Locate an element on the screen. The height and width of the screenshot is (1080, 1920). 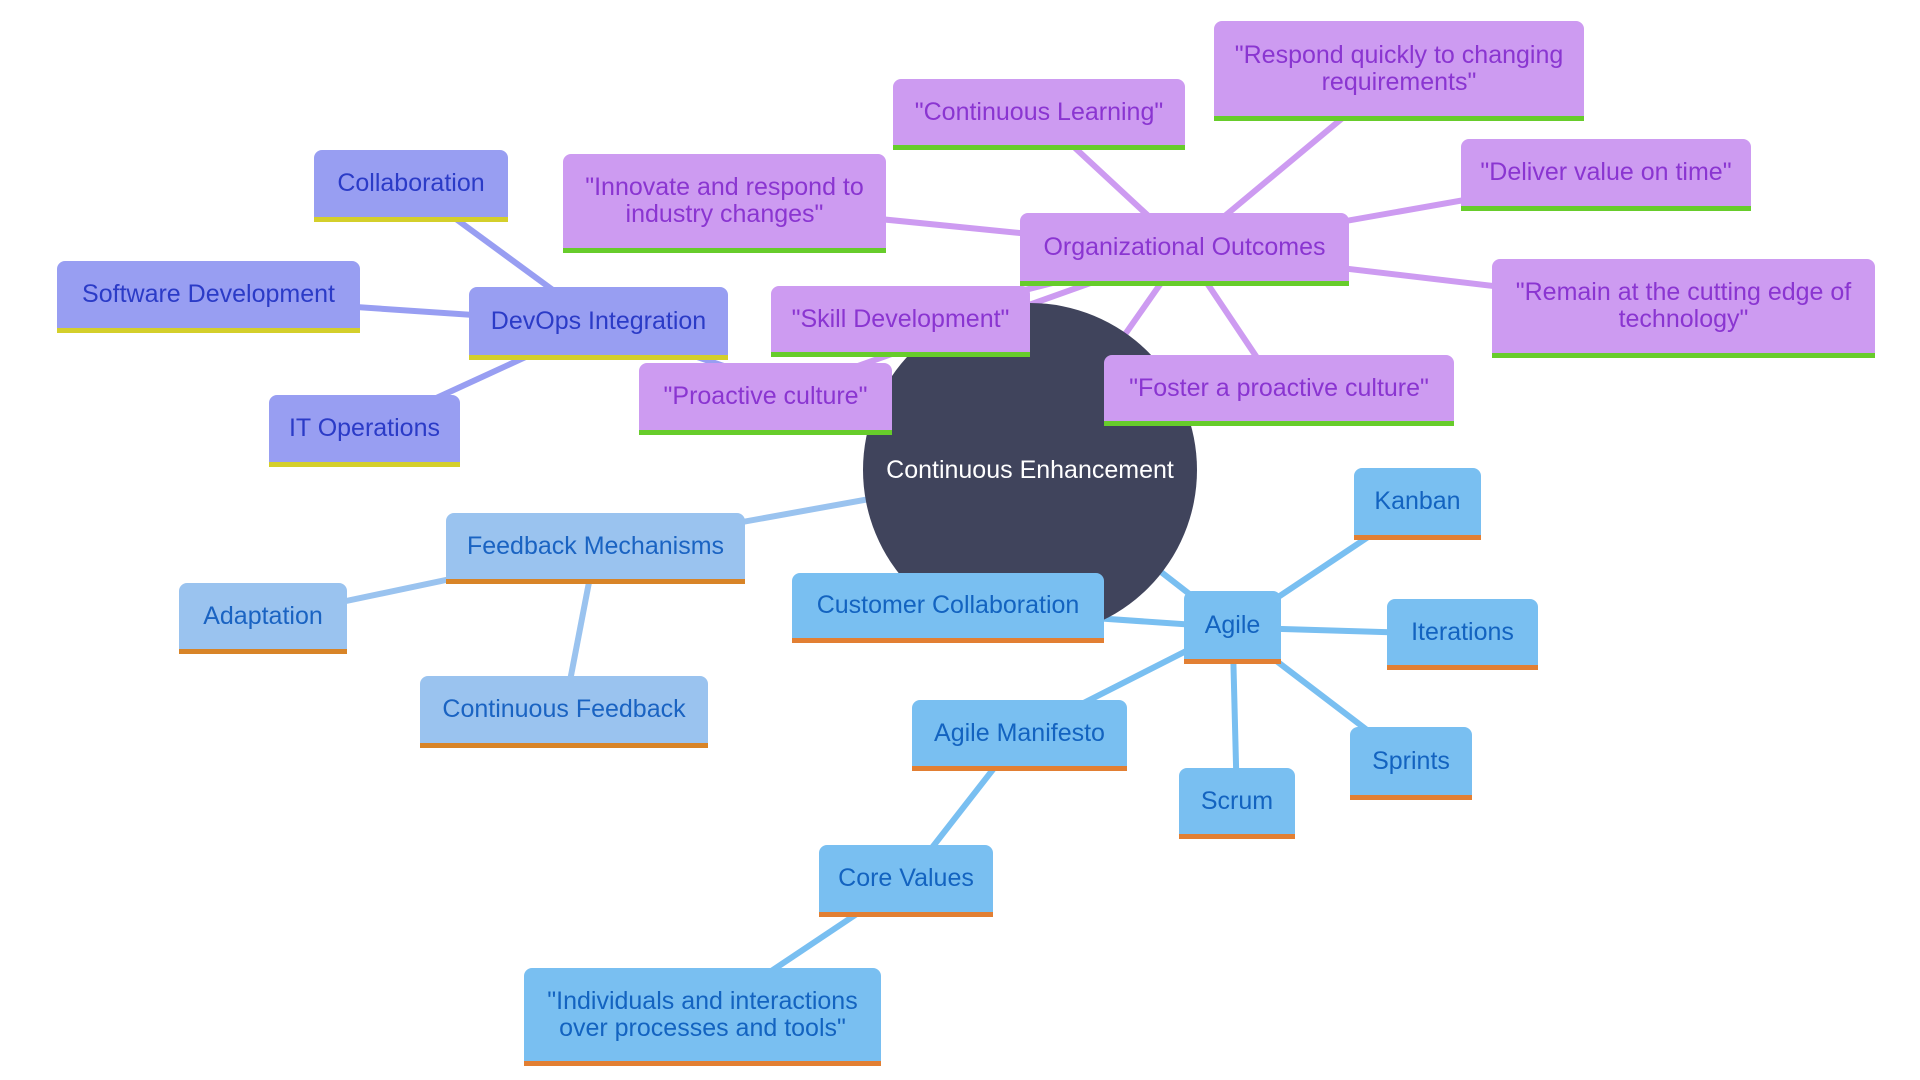
node-collaboration: Collaboration is located at coordinates (411, 186).